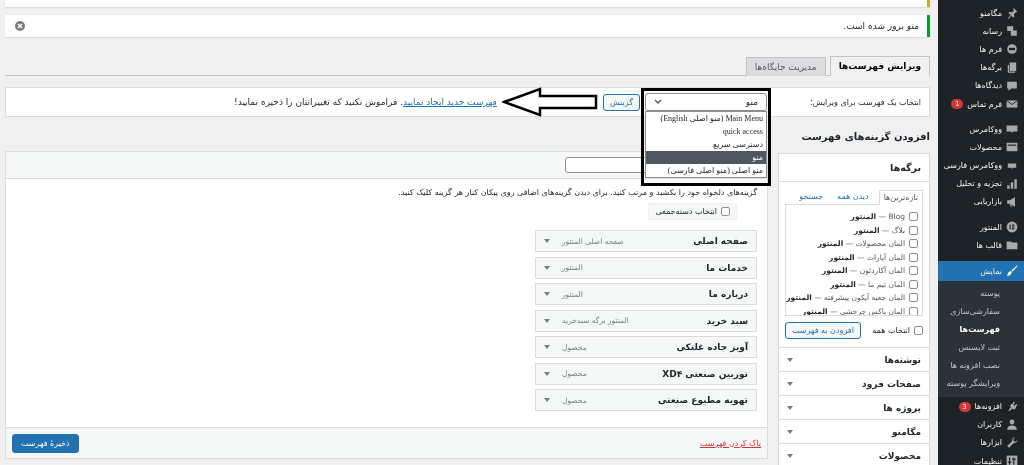 The width and height of the screenshot is (1024, 465). Describe the element at coordinates (891, 330) in the screenshot. I see `select-all-label: انتخاب همه` at that location.